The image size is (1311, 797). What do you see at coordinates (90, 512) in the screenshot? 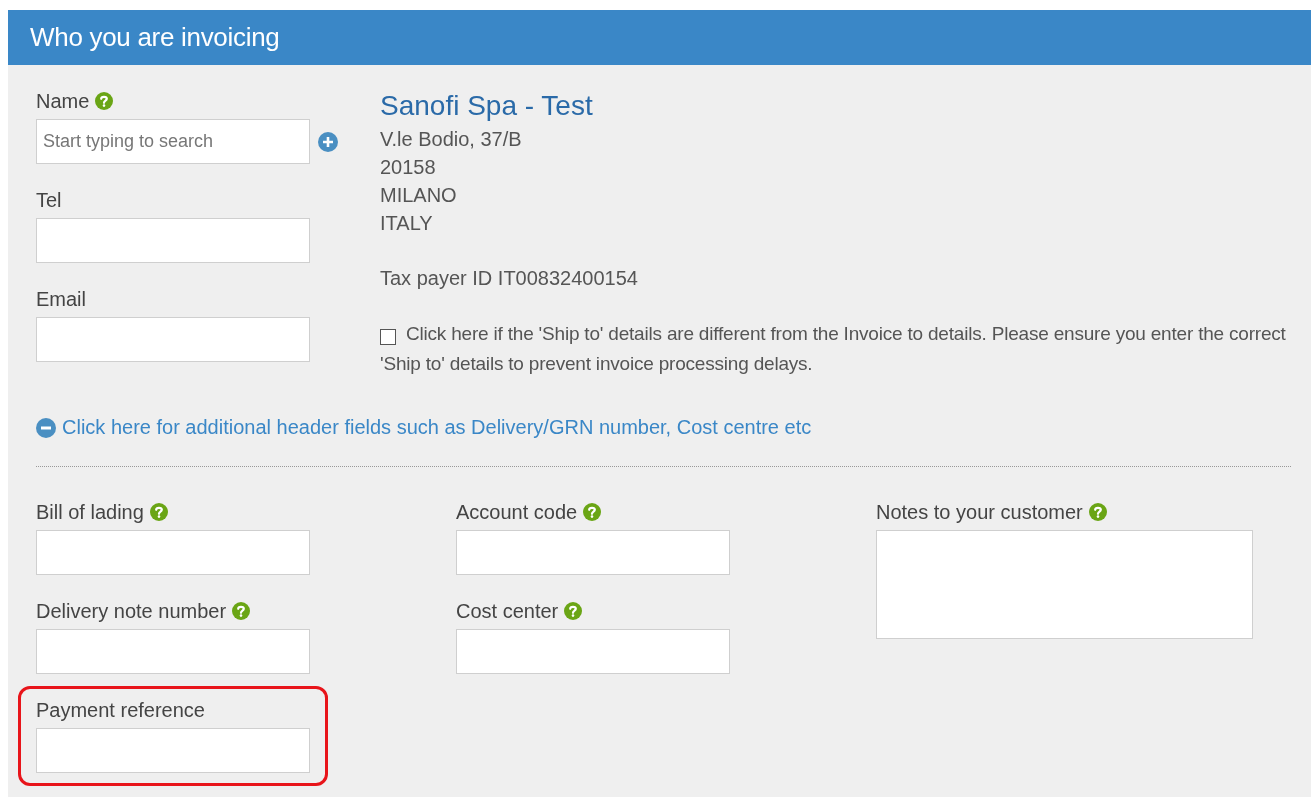
I see `field-label: Bill of lading` at bounding box center [90, 512].